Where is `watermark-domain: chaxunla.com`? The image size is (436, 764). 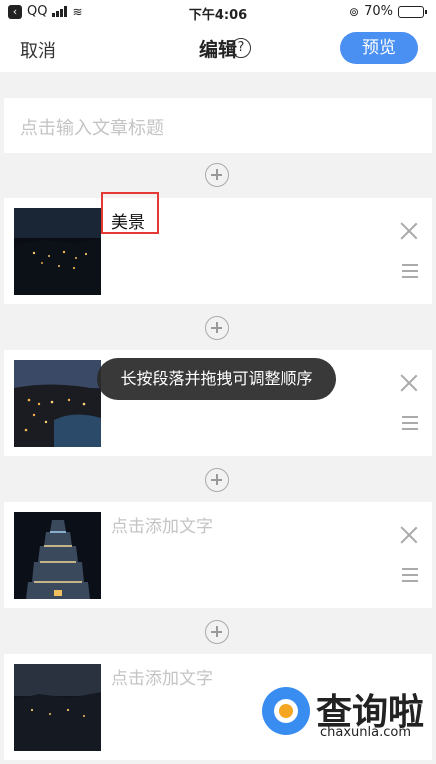 watermark-domain: chaxunla.com is located at coordinates (365, 732).